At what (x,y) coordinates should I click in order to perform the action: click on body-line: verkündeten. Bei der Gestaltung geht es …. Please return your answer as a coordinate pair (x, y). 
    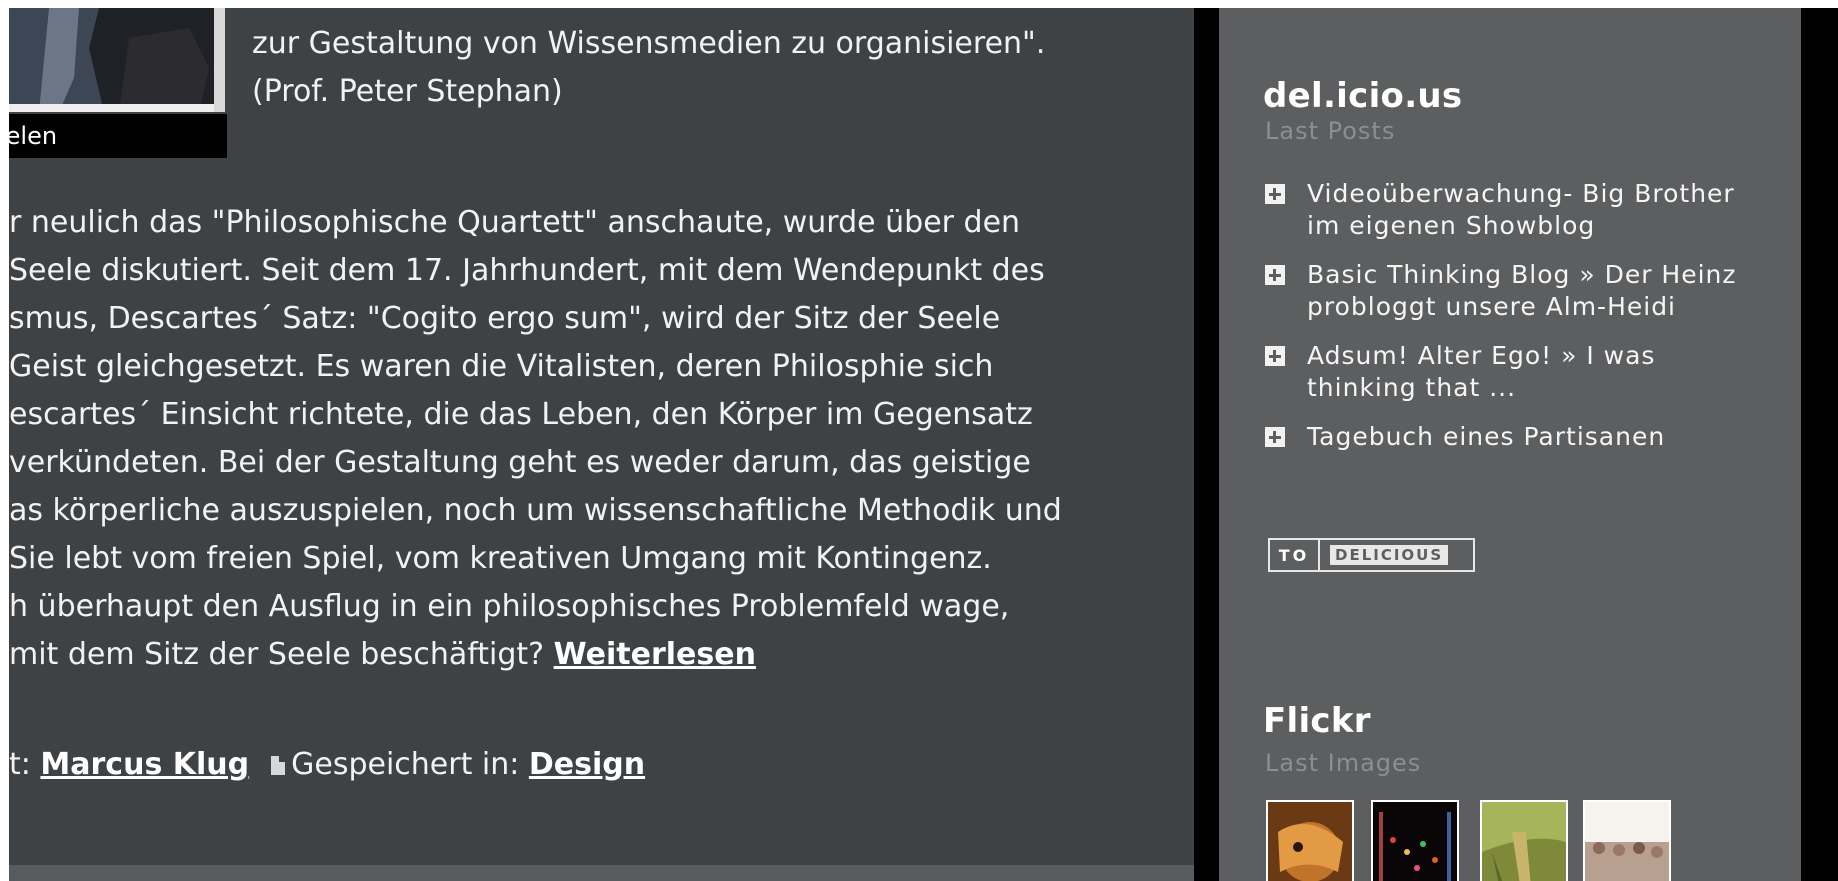
    Looking at the image, I should click on (520, 462).